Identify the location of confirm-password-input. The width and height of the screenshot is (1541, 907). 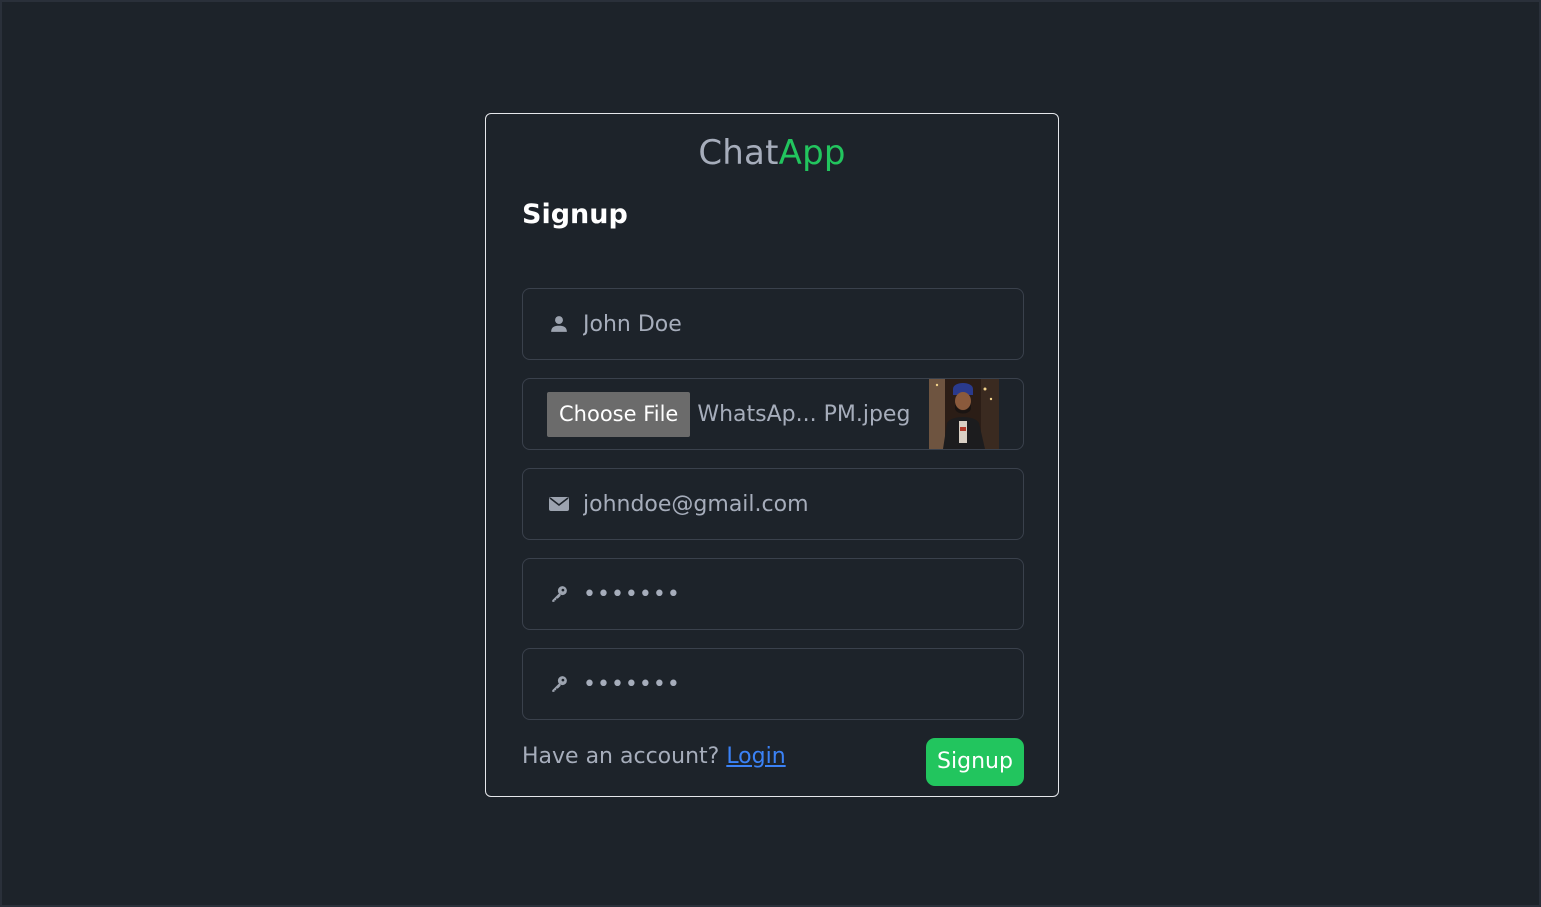
(783, 684).